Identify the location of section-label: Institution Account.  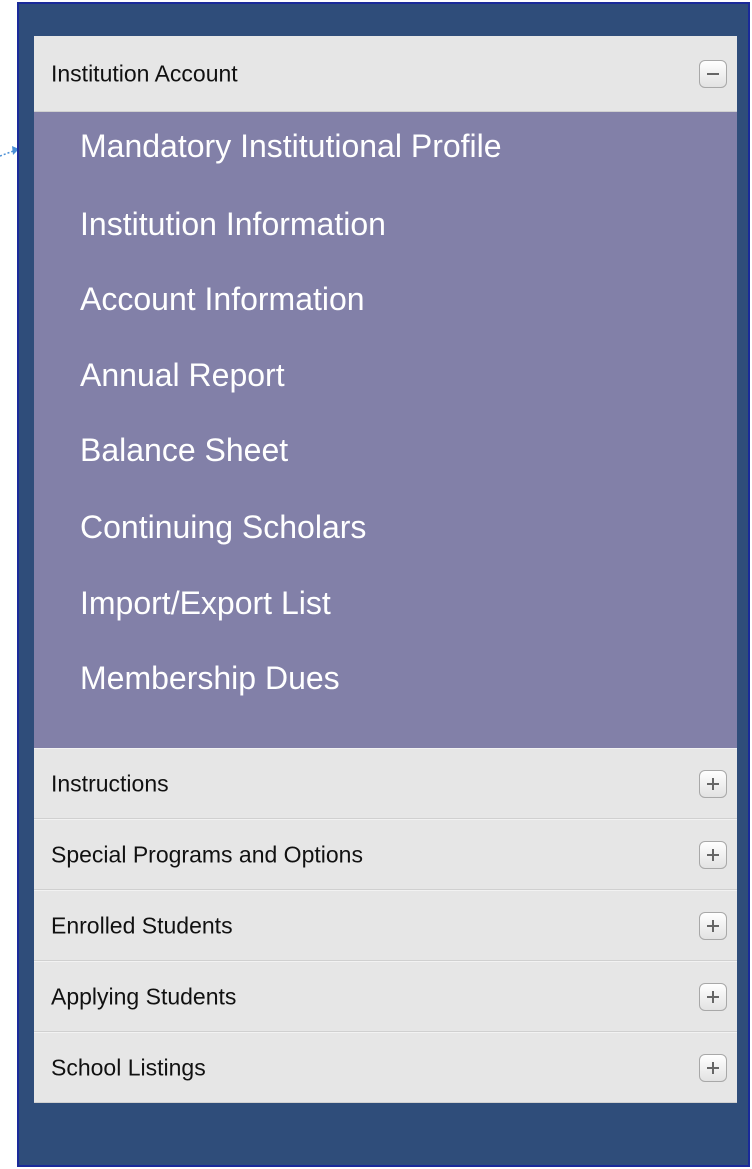
(144, 73).